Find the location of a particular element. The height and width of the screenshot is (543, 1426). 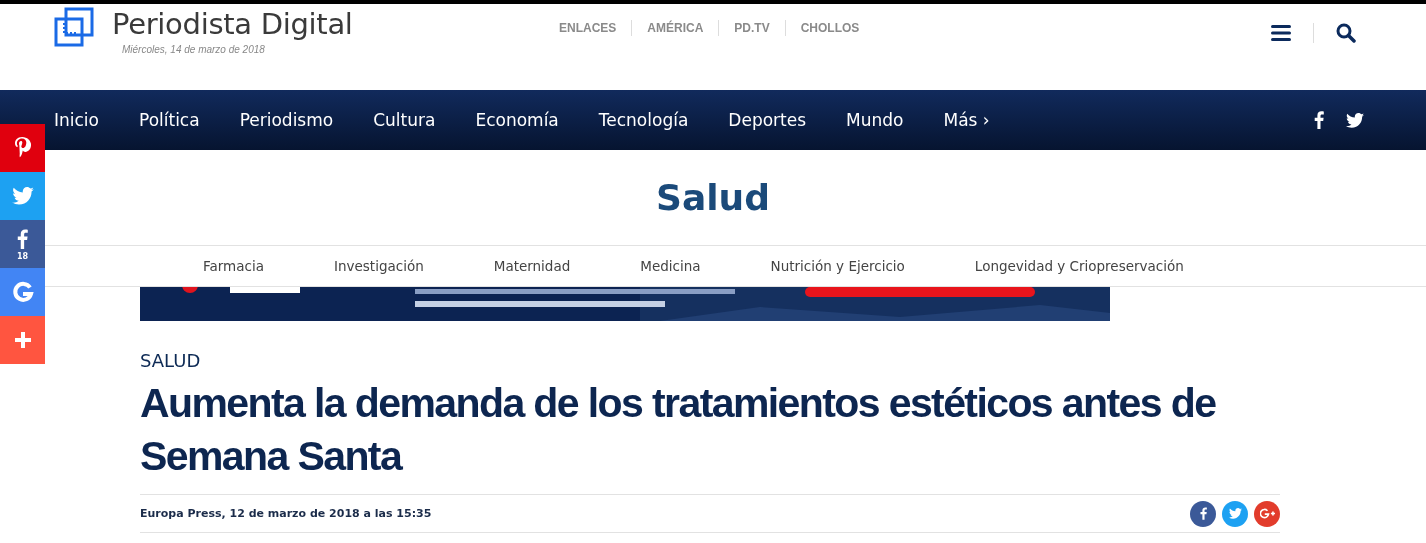

nav-item: Tecnología is located at coordinates (643, 120).